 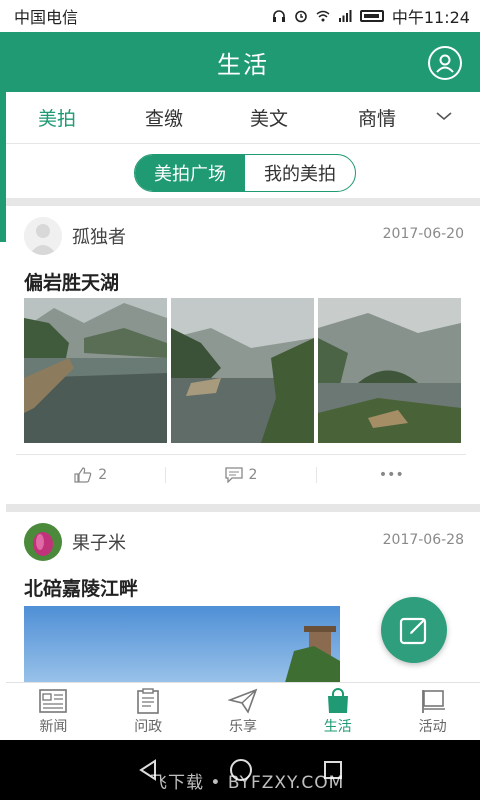 I want to click on post-separator, so click(x=243, y=508).